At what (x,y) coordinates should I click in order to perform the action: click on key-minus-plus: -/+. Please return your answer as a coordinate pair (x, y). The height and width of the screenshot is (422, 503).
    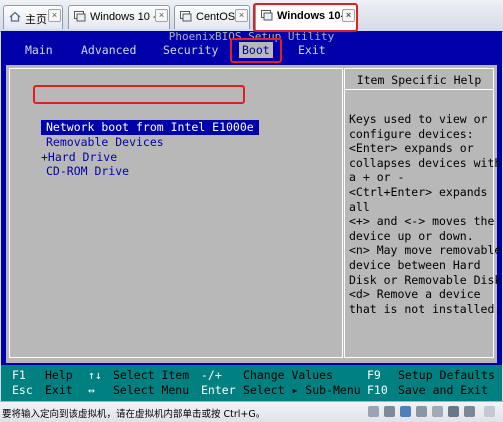
    Looking at the image, I should click on (211, 375).